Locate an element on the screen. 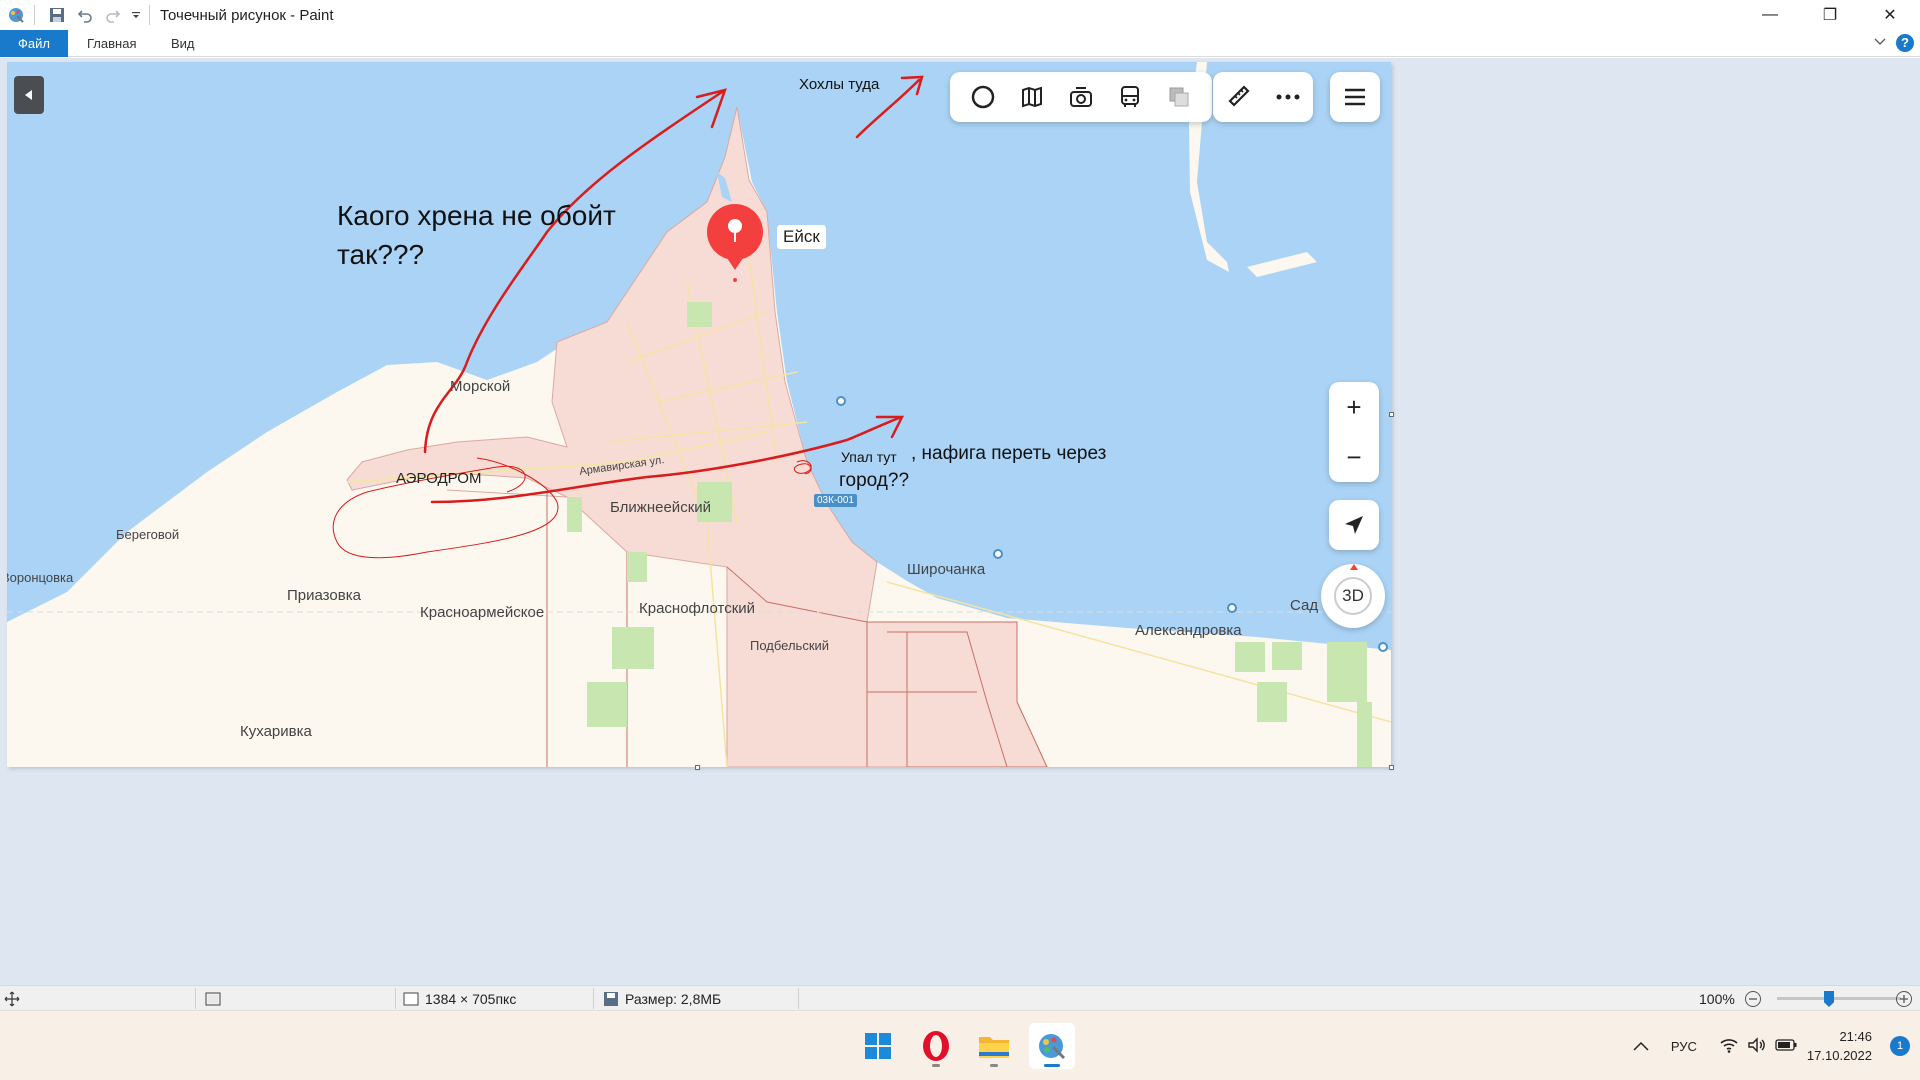 This screenshot has width=1920, height=1080. clock-time: 21:46 is located at coordinates (1855, 1036).